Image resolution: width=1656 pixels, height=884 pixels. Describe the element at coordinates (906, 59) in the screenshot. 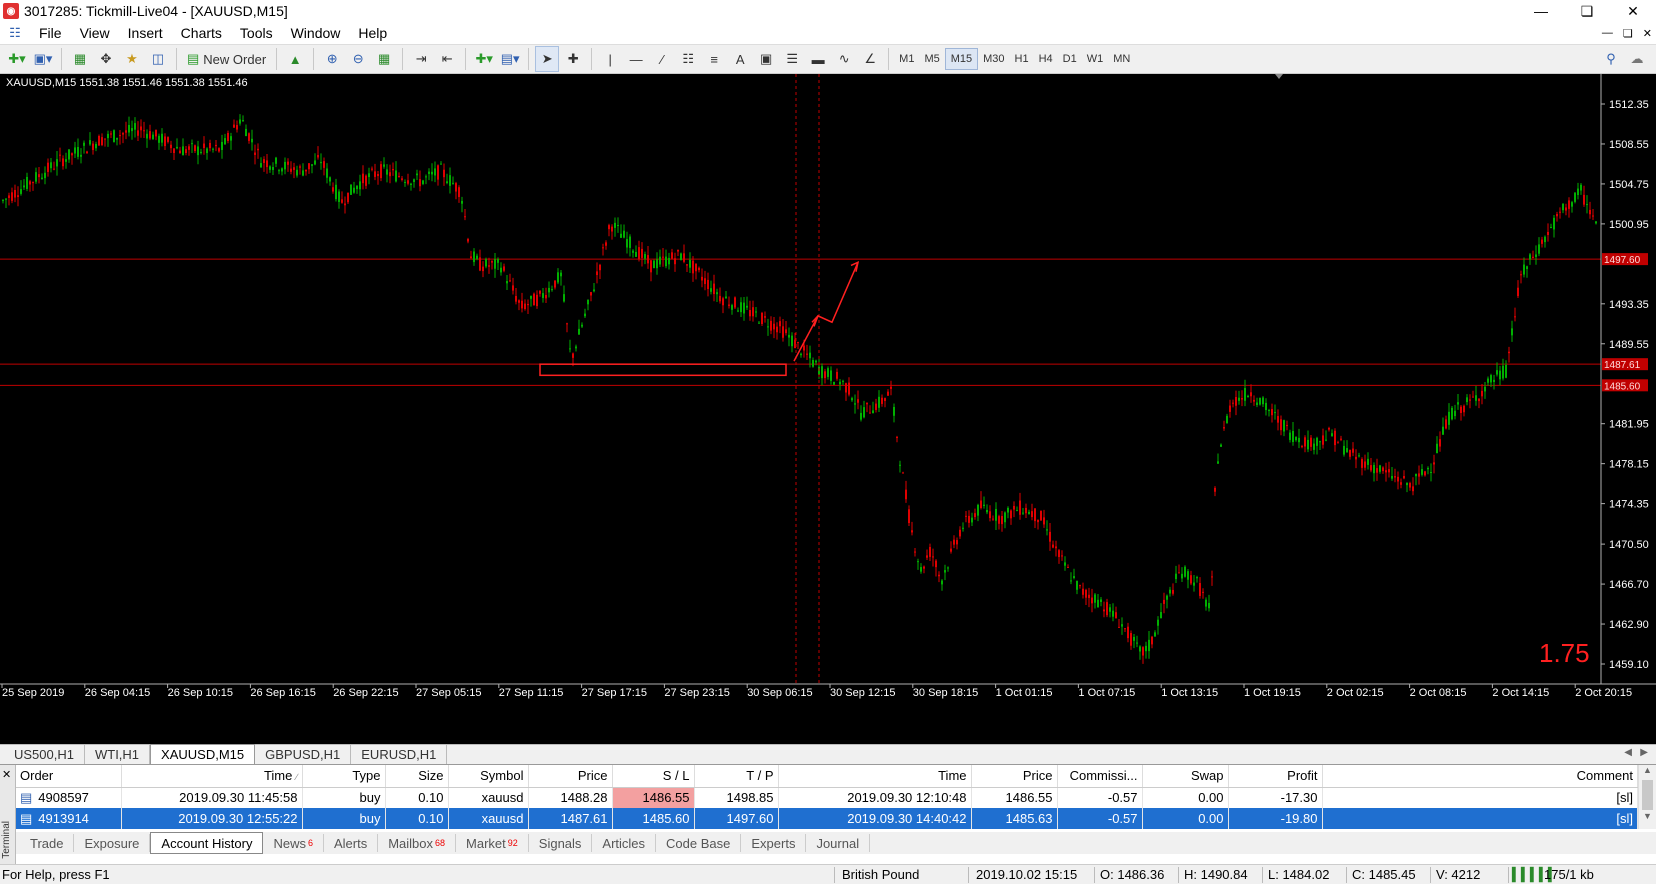

I see `timeframe-m1: M1` at that location.